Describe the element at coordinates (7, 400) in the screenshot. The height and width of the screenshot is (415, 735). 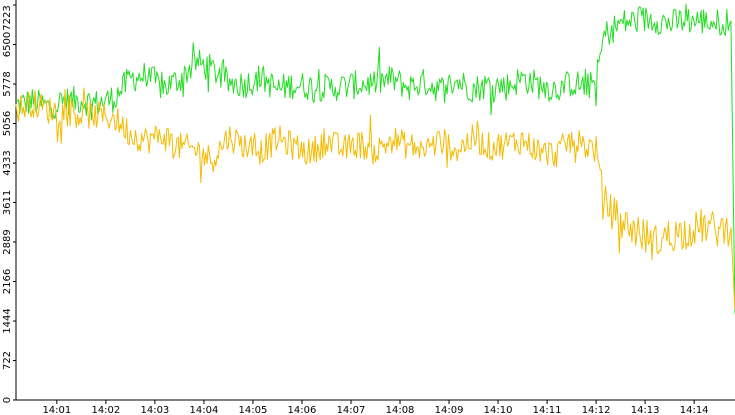
I see `y-tick-label: 0` at that location.